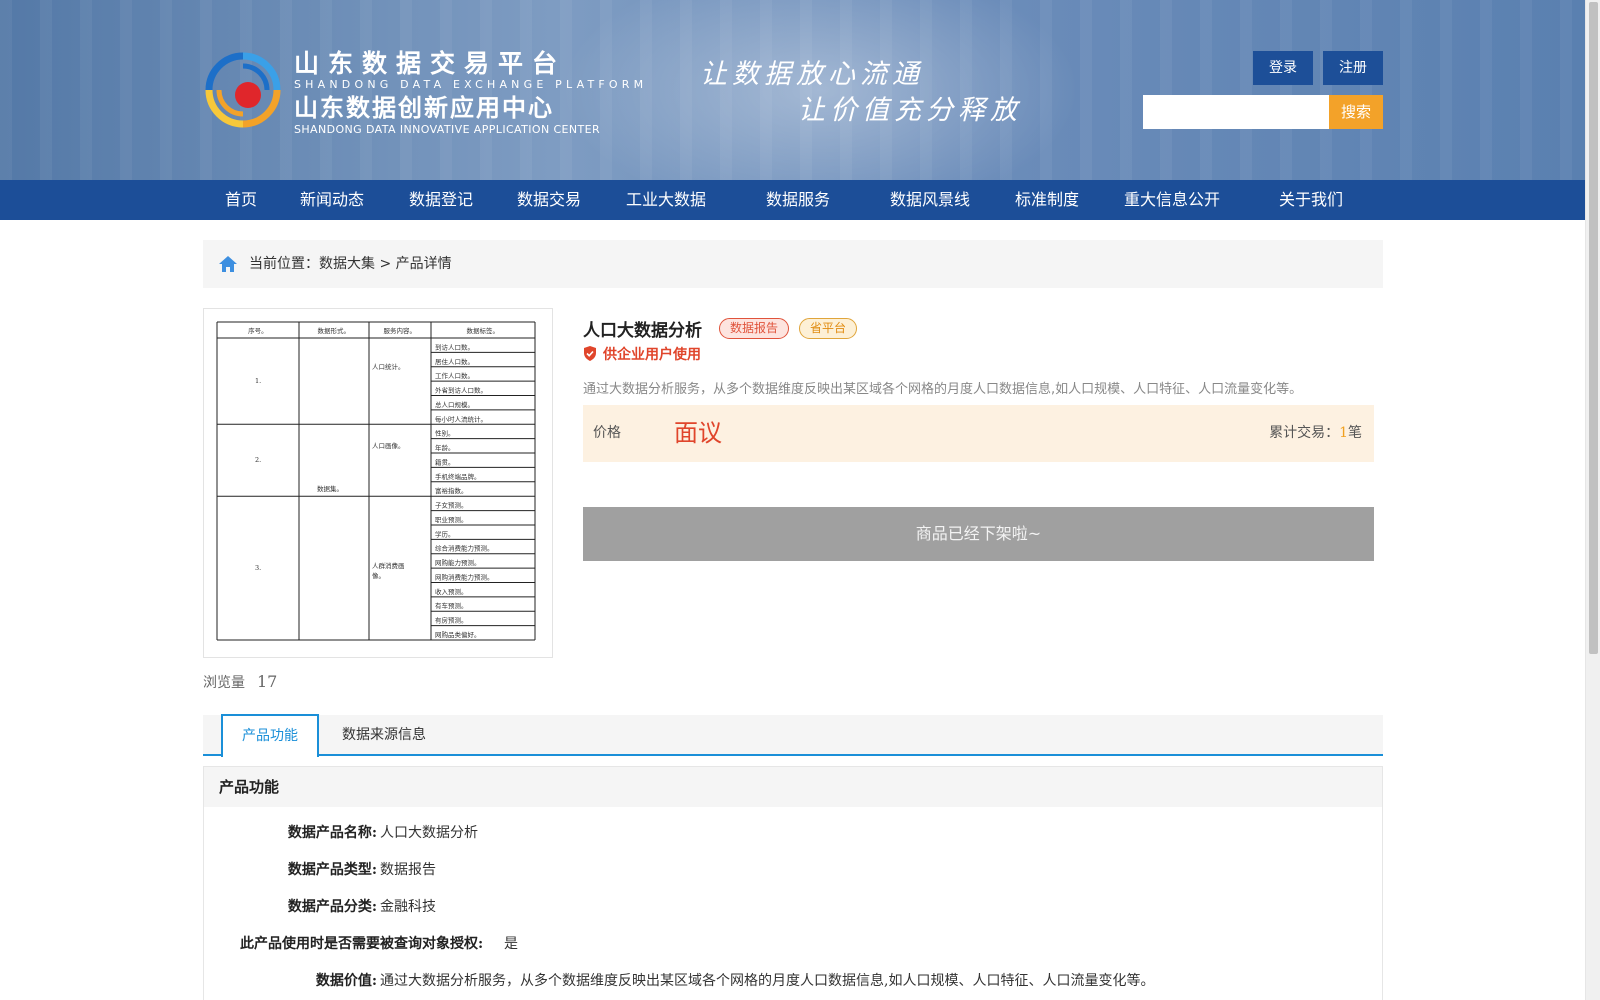 The width and height of the screenshot is (1600, 1000). What do you see at coordinates (445, 533) in the screenshot?
I see `table-label-cell: 学历。` at bounding box center [445, 533].